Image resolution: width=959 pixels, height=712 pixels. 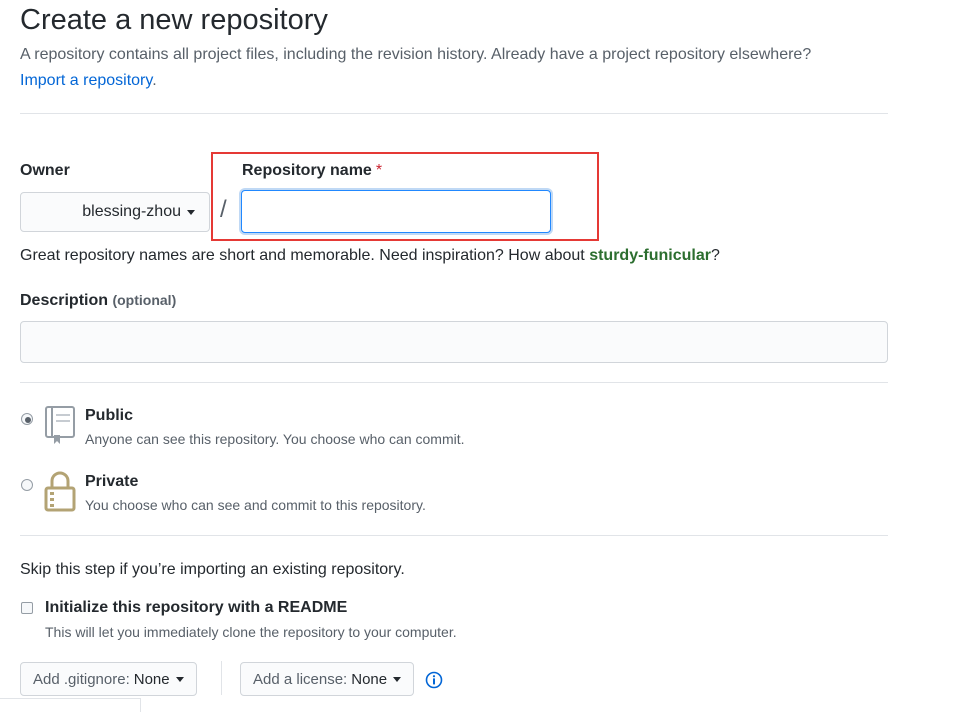 What do you see at coordinates (86, 80) in the screenshot?
I see `import-repository-link: Import a repository` at bounding box center [86, 80].